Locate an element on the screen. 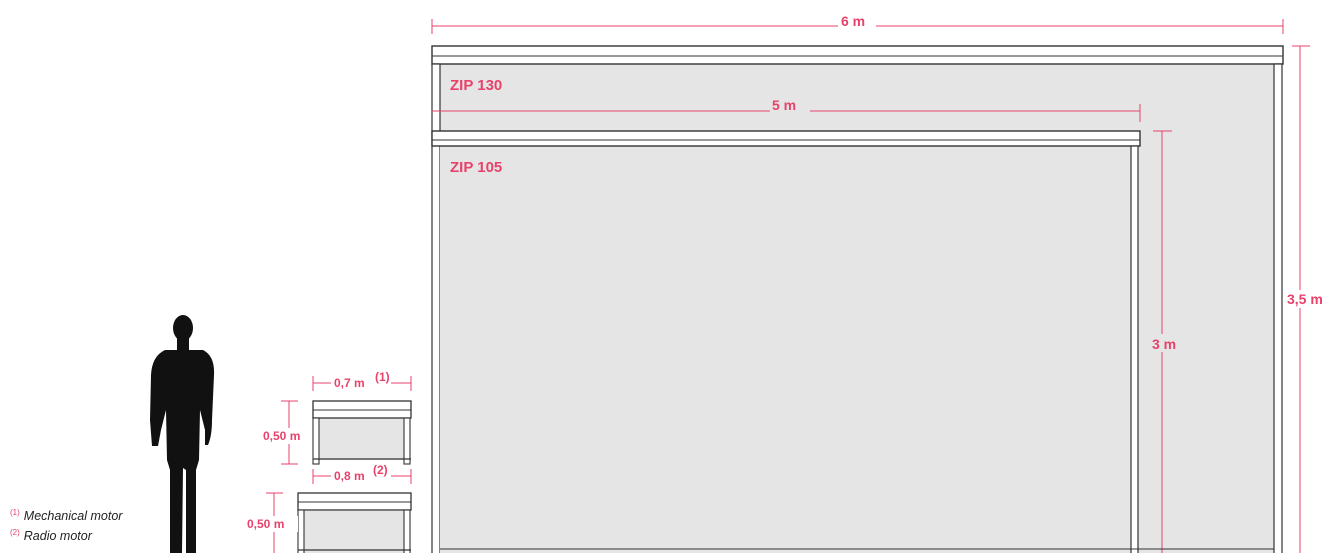  small-bottom-fabric is located at coordinates (353, 532).